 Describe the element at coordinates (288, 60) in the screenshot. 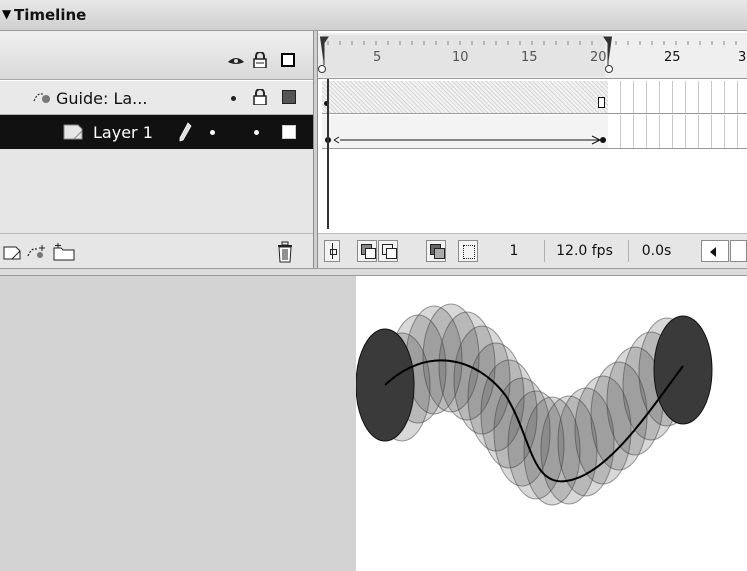

I see `outline-icon` at that location.